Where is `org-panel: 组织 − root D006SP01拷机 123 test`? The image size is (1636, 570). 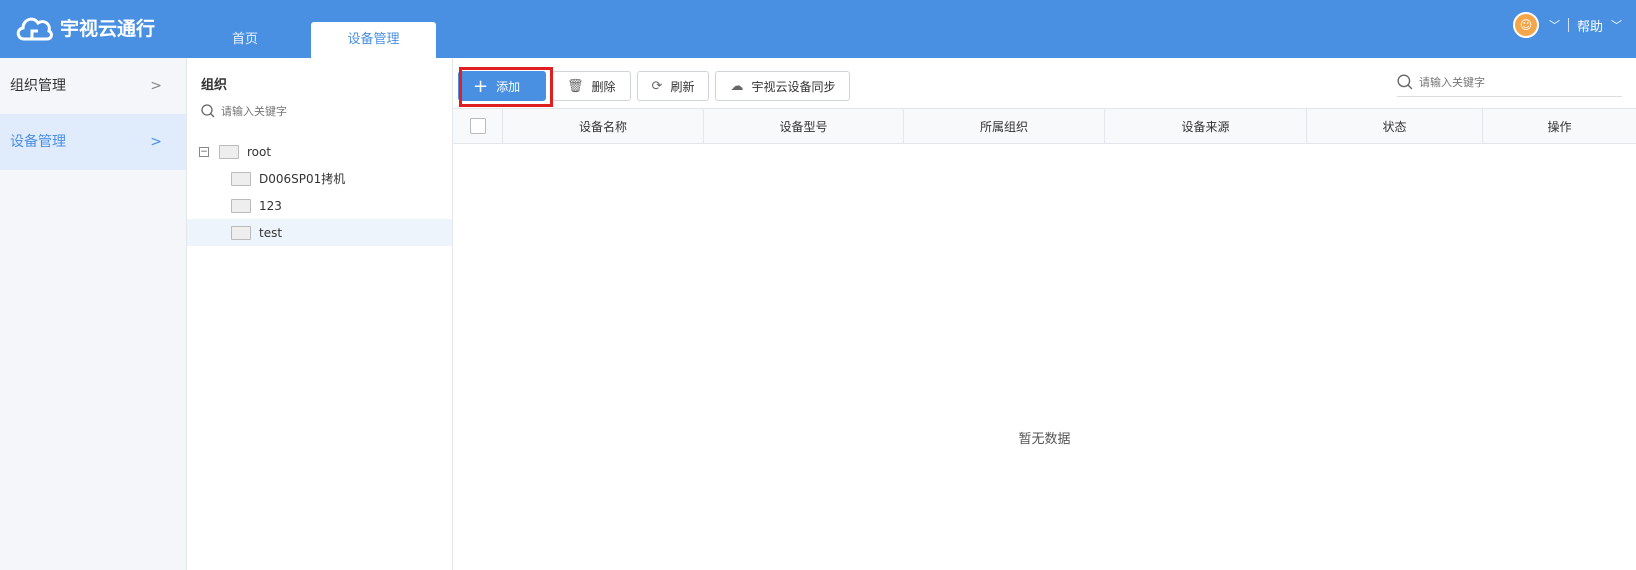
org-panel: 组织 − root D006SP01拷机 123 test is located at coordinates (320, 314).